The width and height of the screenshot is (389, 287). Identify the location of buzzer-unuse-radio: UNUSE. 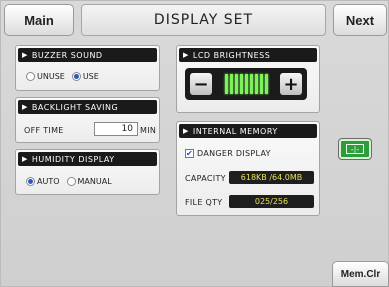
(45, 76).